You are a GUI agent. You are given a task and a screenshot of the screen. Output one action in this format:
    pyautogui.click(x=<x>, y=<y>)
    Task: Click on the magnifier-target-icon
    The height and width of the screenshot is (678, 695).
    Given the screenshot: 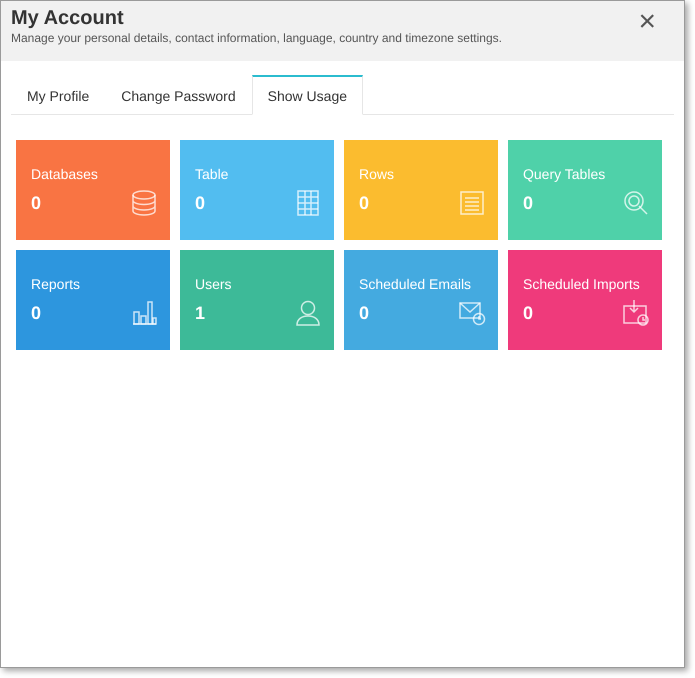 What is the action you would take?
    pyautogui.click(x=636, y=203)
    